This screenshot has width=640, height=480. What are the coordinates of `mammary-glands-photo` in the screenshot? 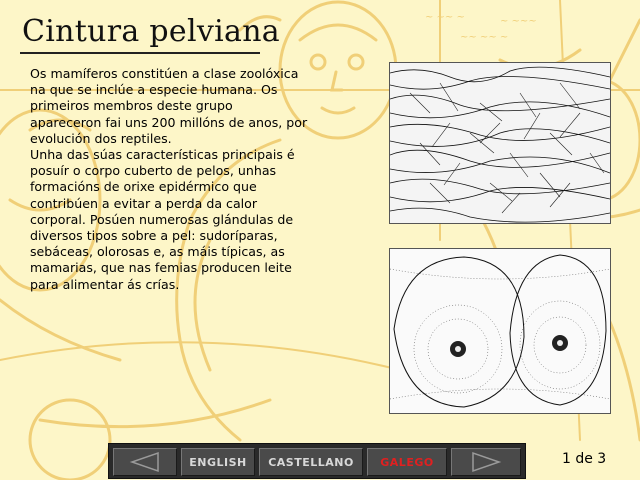 It's located at (500, 331).